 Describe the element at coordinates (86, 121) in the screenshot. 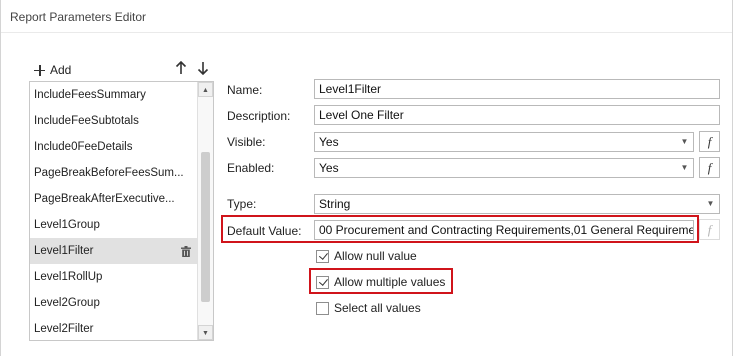

I see `list-item-label: IncludeFeeSubtotals` at that location.